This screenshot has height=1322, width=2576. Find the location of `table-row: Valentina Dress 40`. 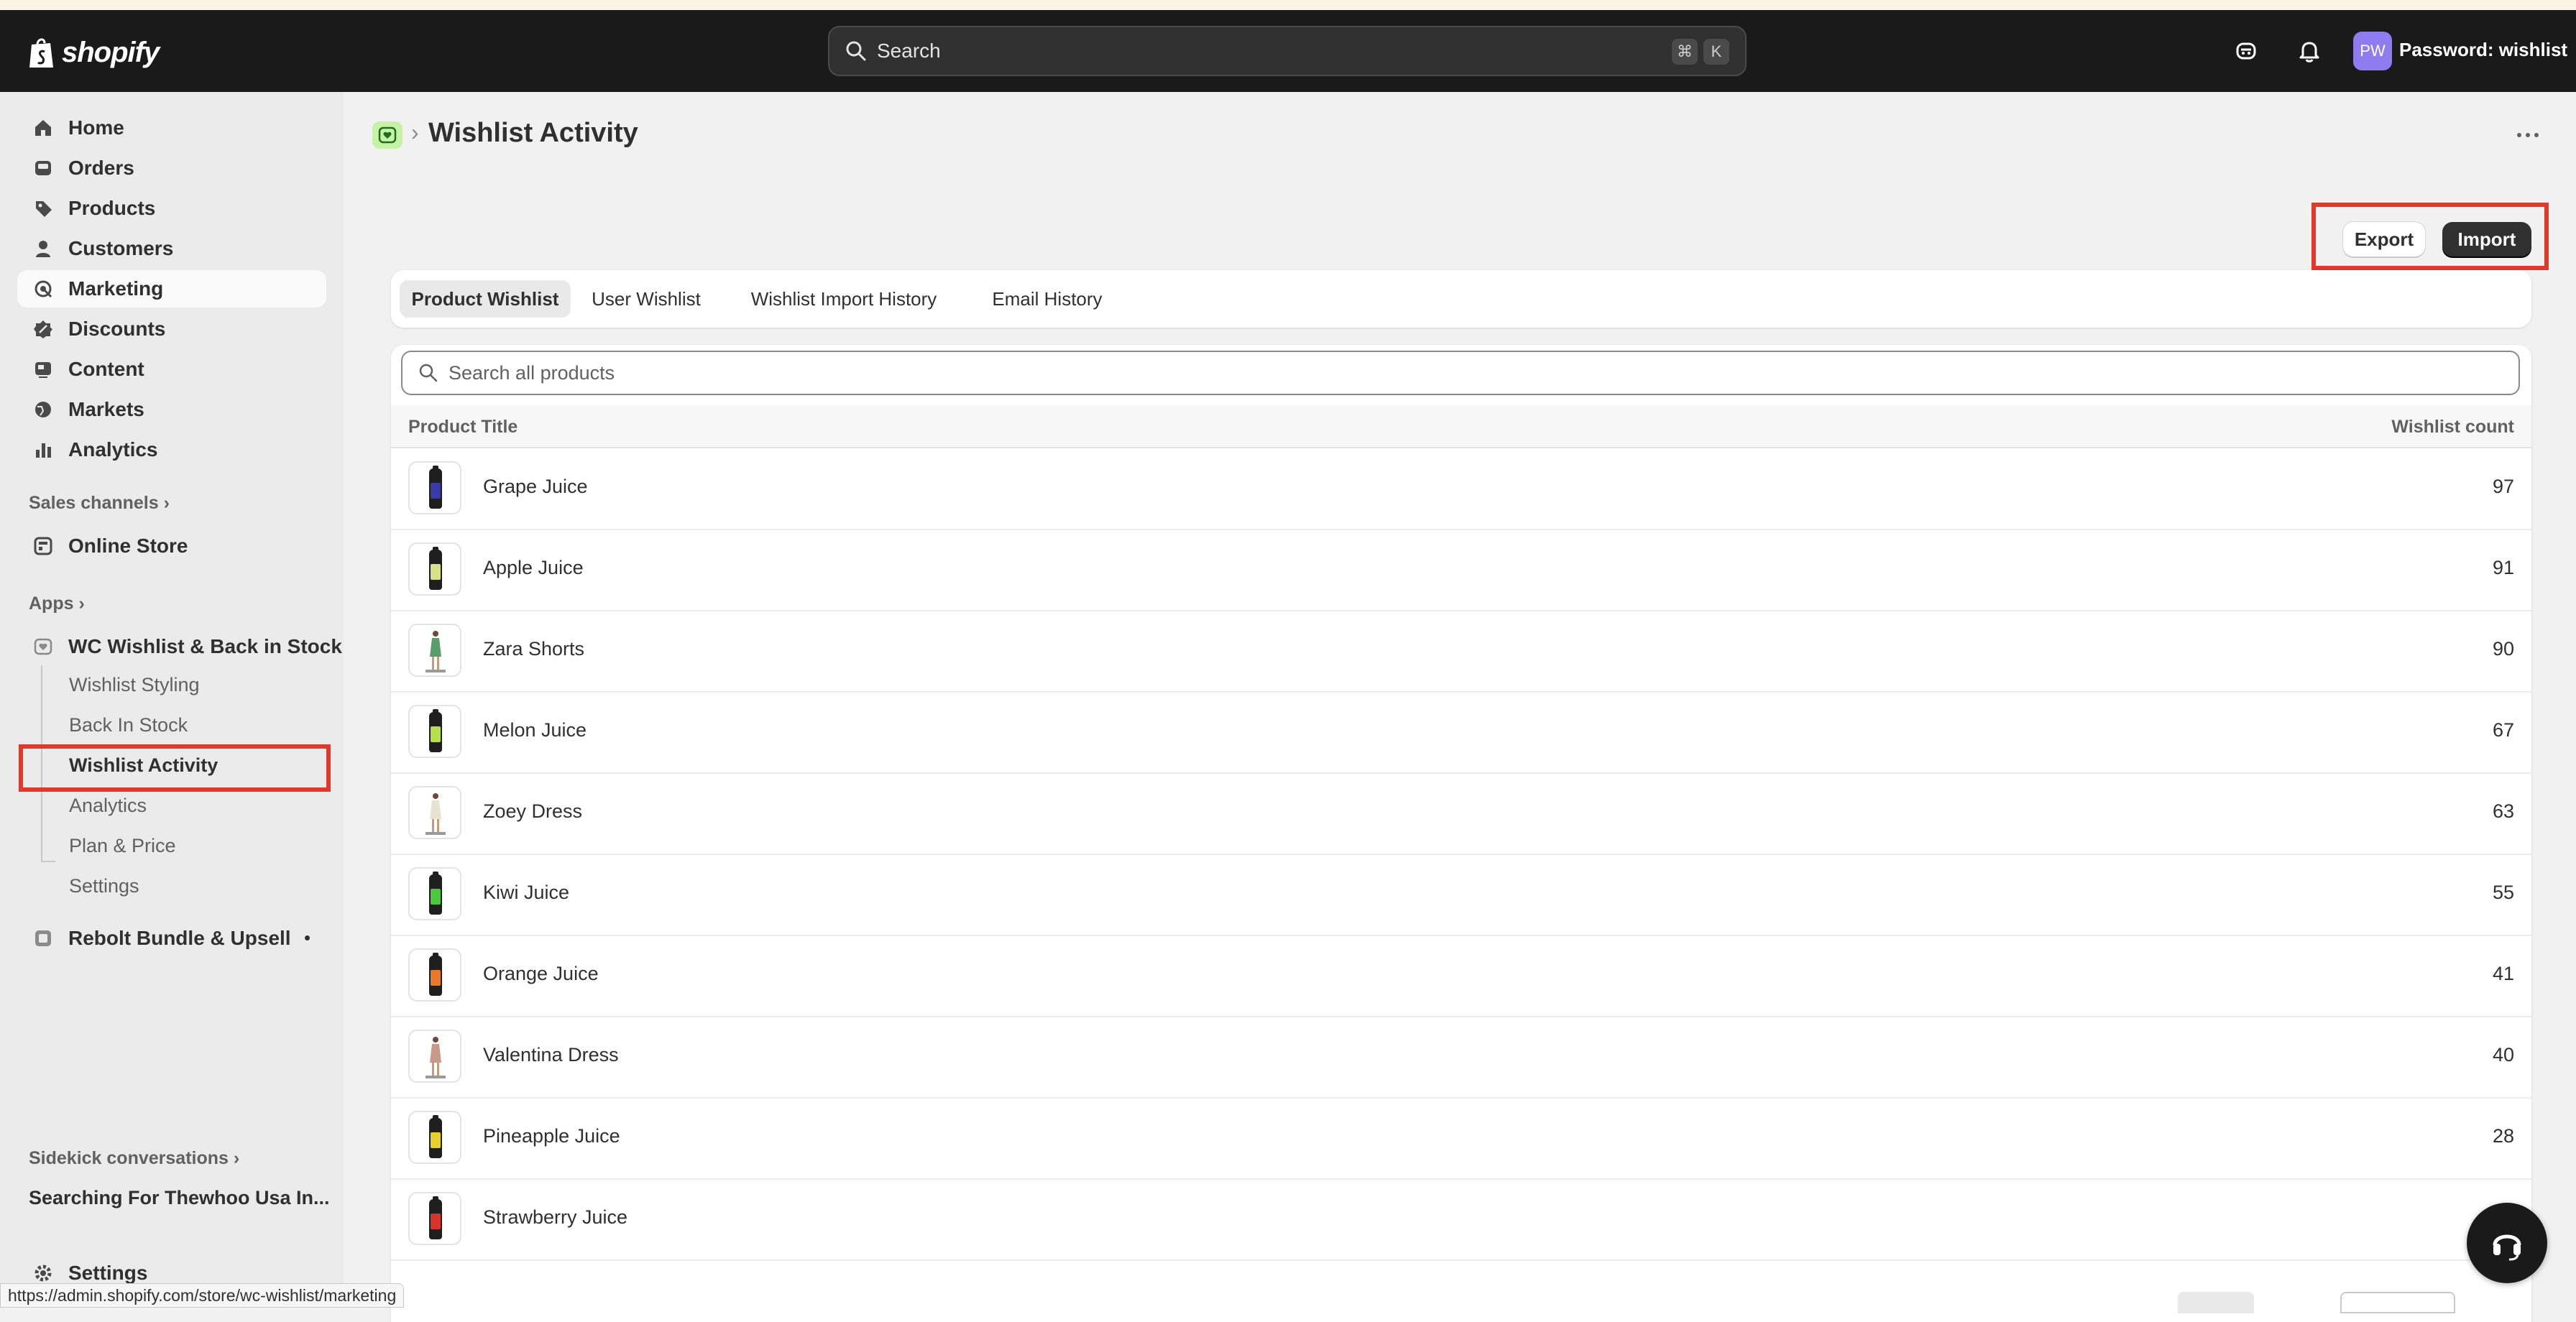

table-row: Valentina Dress 40 is located at coordinates (1461, 1058).